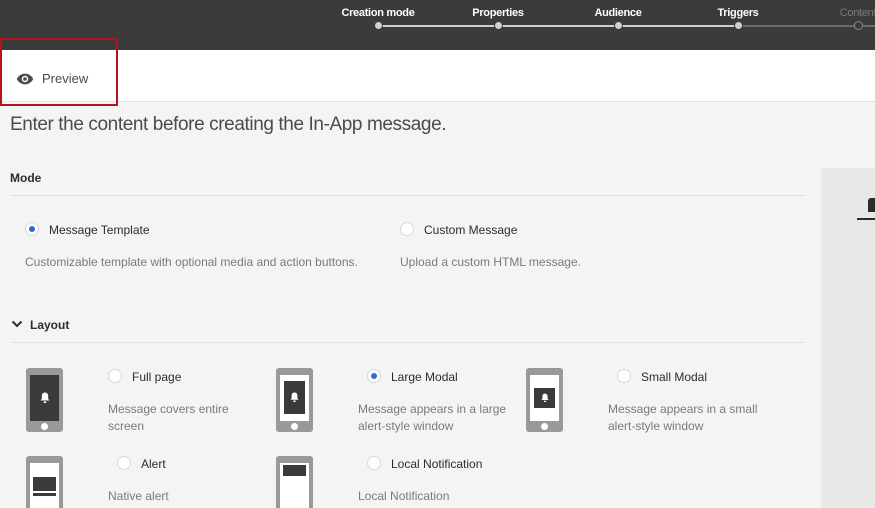 The width and height of the screenshot is (875, 508). Describe the element at coordinates (871, 205) in the screenshot. I see `device-tab-icon` at that location.